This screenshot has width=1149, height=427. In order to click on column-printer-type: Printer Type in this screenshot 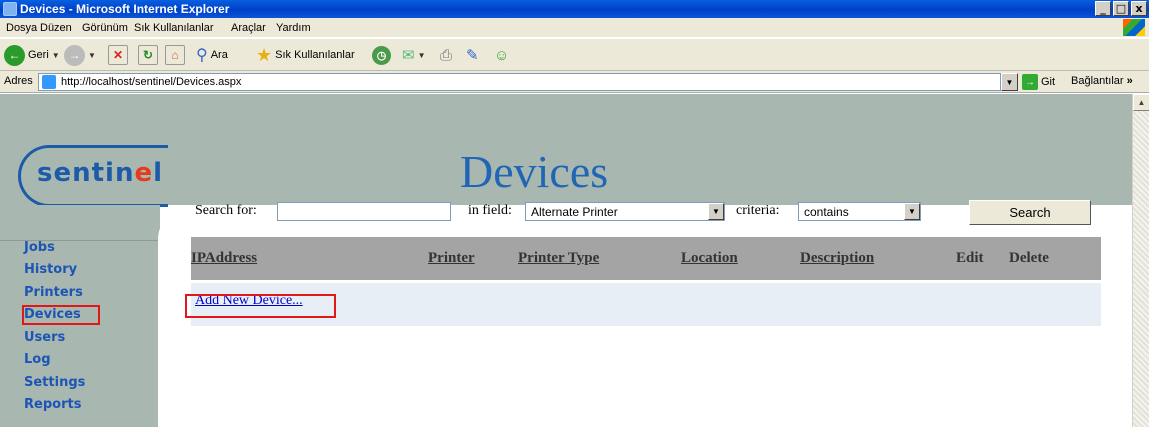, I will do `click(558, 258)`.